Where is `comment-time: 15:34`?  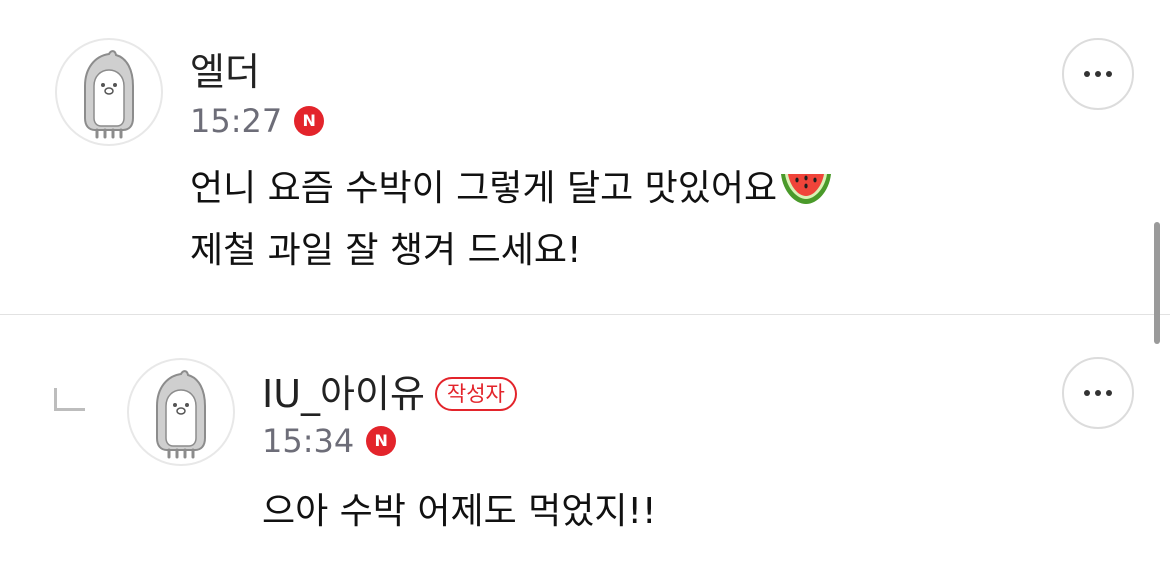 comment-time: 15:34 is located at coordinates (308, 441).